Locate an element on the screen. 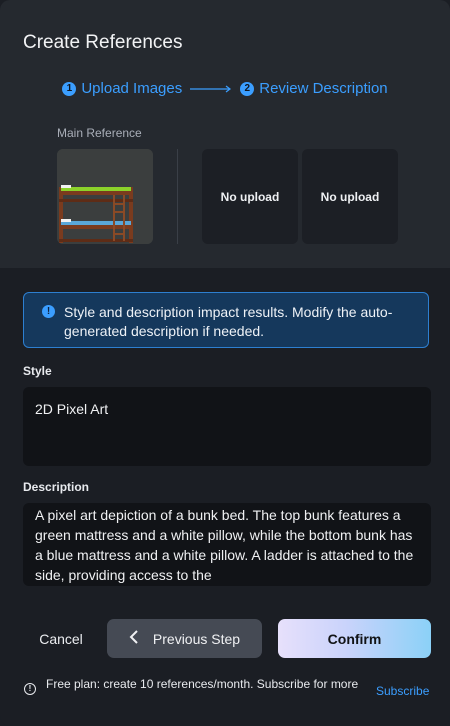 This screenshot has height=726, width=450. step-label: Review Description is located at coordinates (323, 88).